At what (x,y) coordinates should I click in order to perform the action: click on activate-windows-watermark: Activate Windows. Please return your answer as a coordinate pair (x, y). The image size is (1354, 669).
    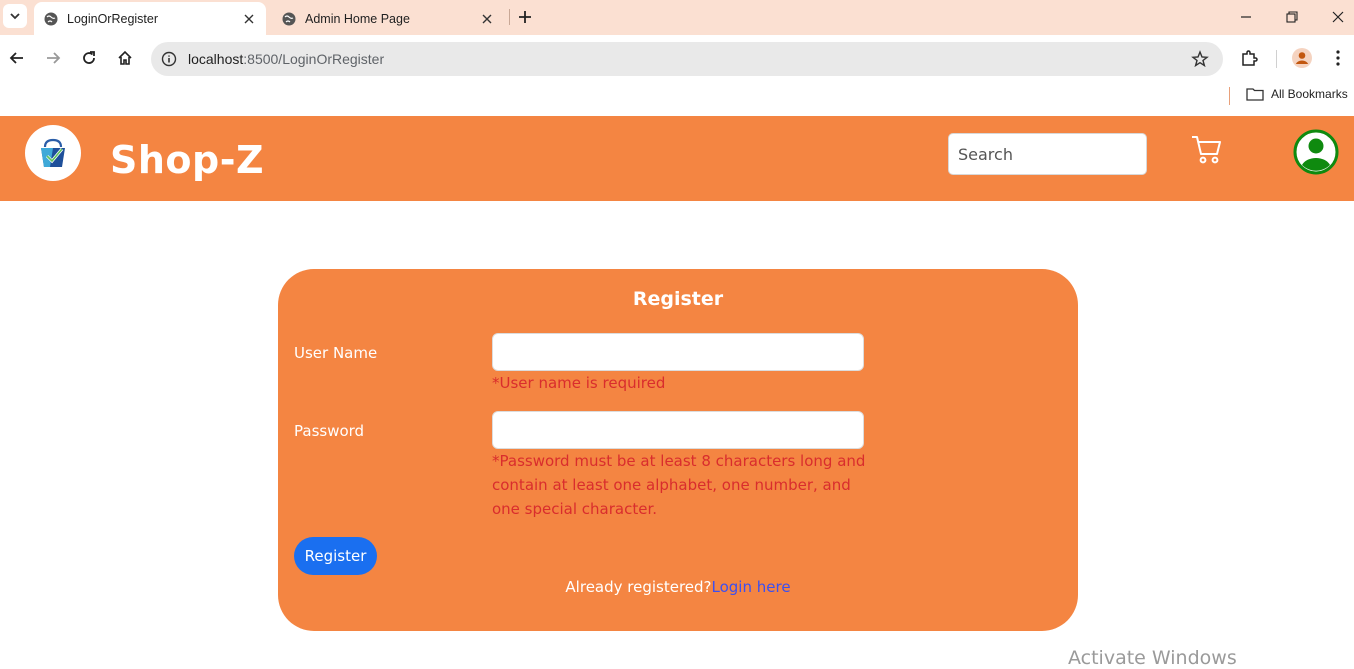
    Looking at the image, I should click on (1152, 658).